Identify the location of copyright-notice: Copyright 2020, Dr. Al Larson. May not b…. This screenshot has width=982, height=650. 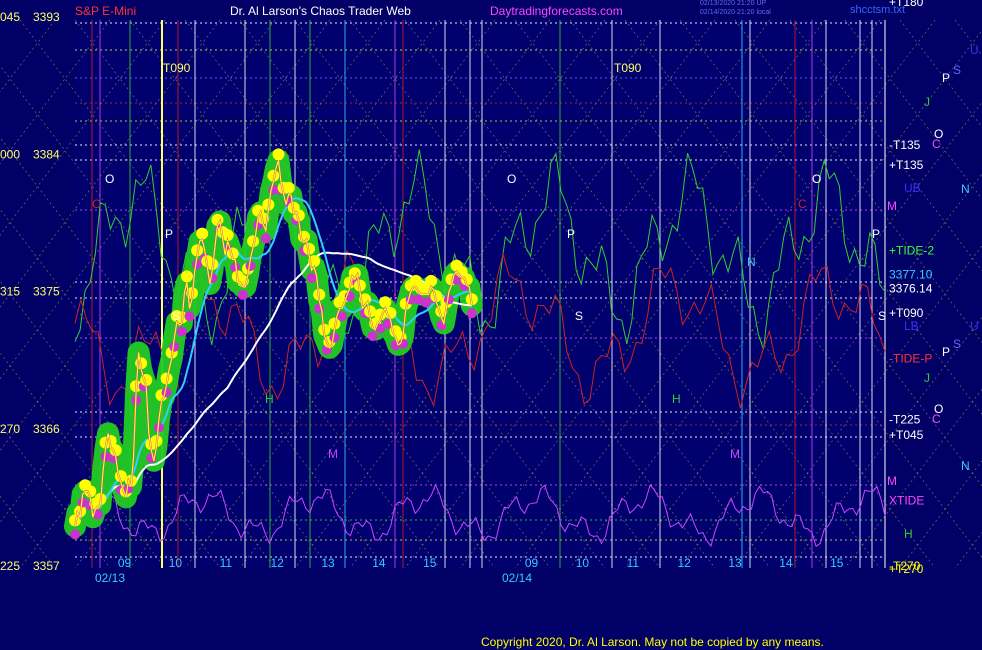
(652, 642).